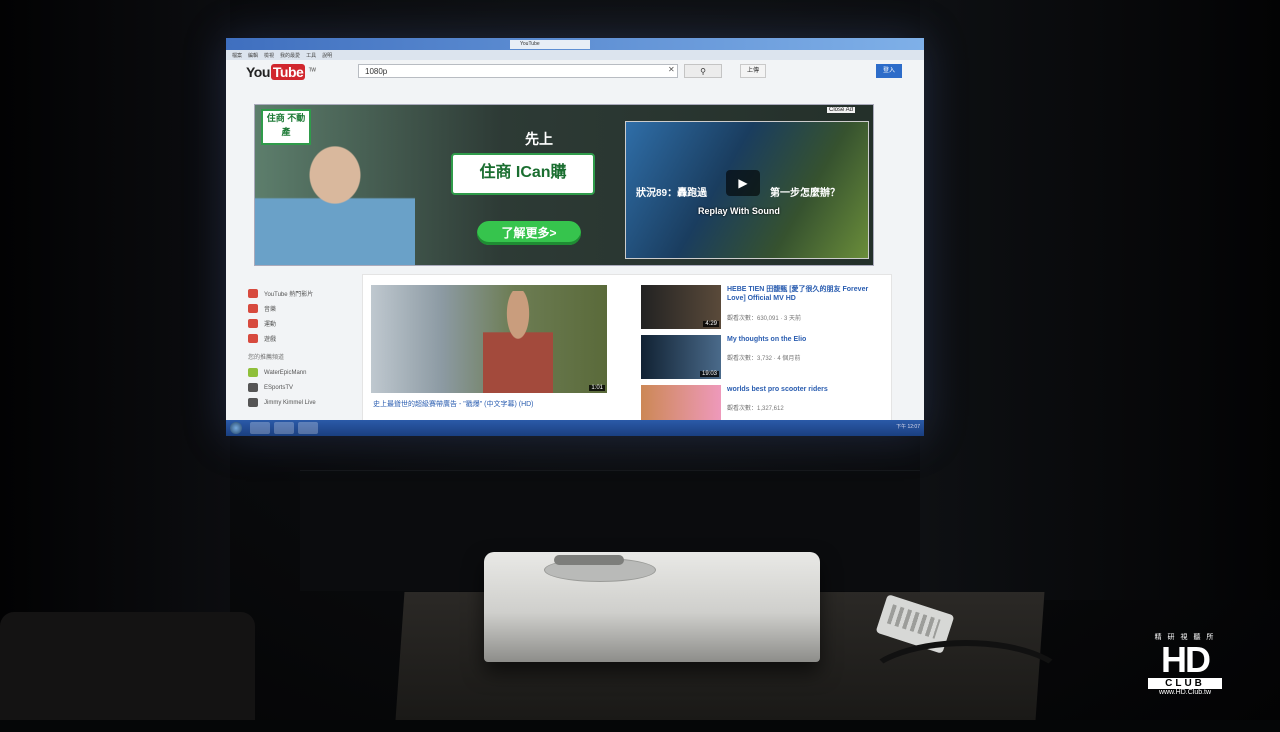 Image resolution: width=1280 pixels, height=732 pixels. Describe the element at coordinates (237, 55) in the screenshot. I see `menu-file: 檔案` at that location.